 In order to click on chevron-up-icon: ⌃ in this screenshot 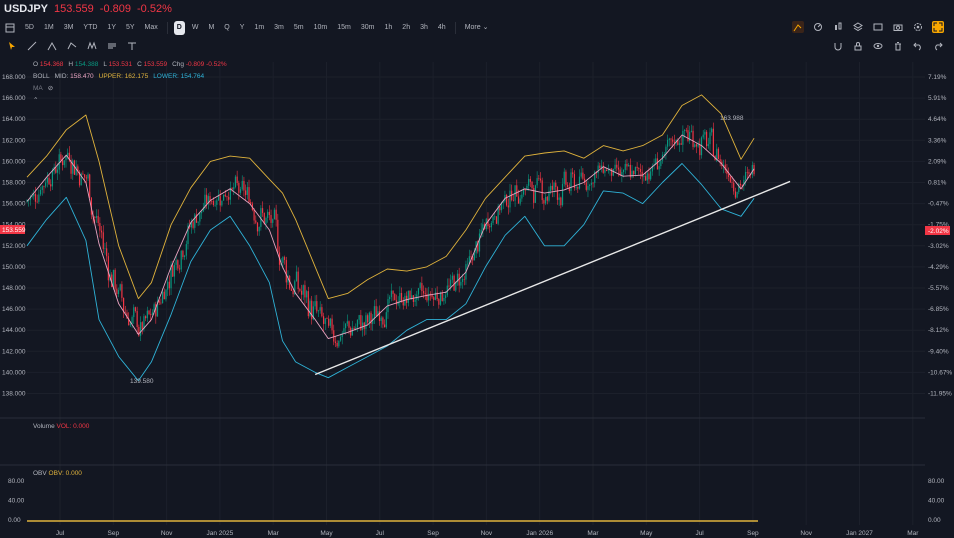, I will do `click(35, 101)`.